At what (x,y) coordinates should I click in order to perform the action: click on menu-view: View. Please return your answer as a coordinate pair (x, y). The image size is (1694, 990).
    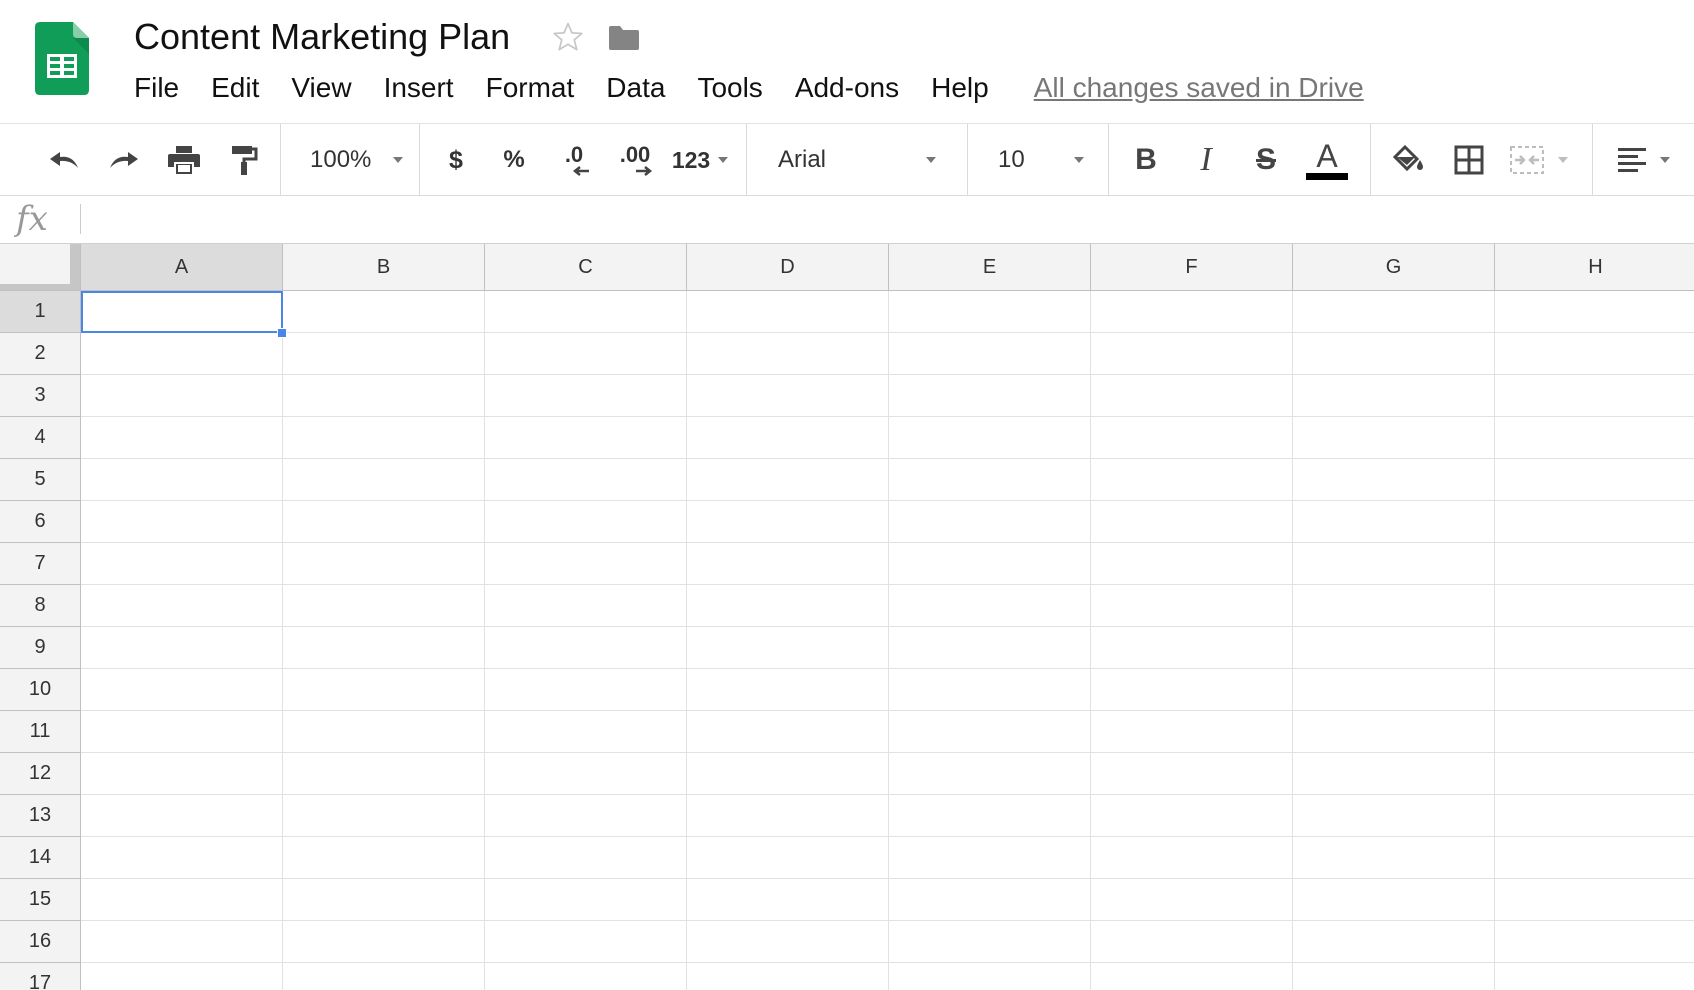
    Looking at the image, I should click on (321, 88).